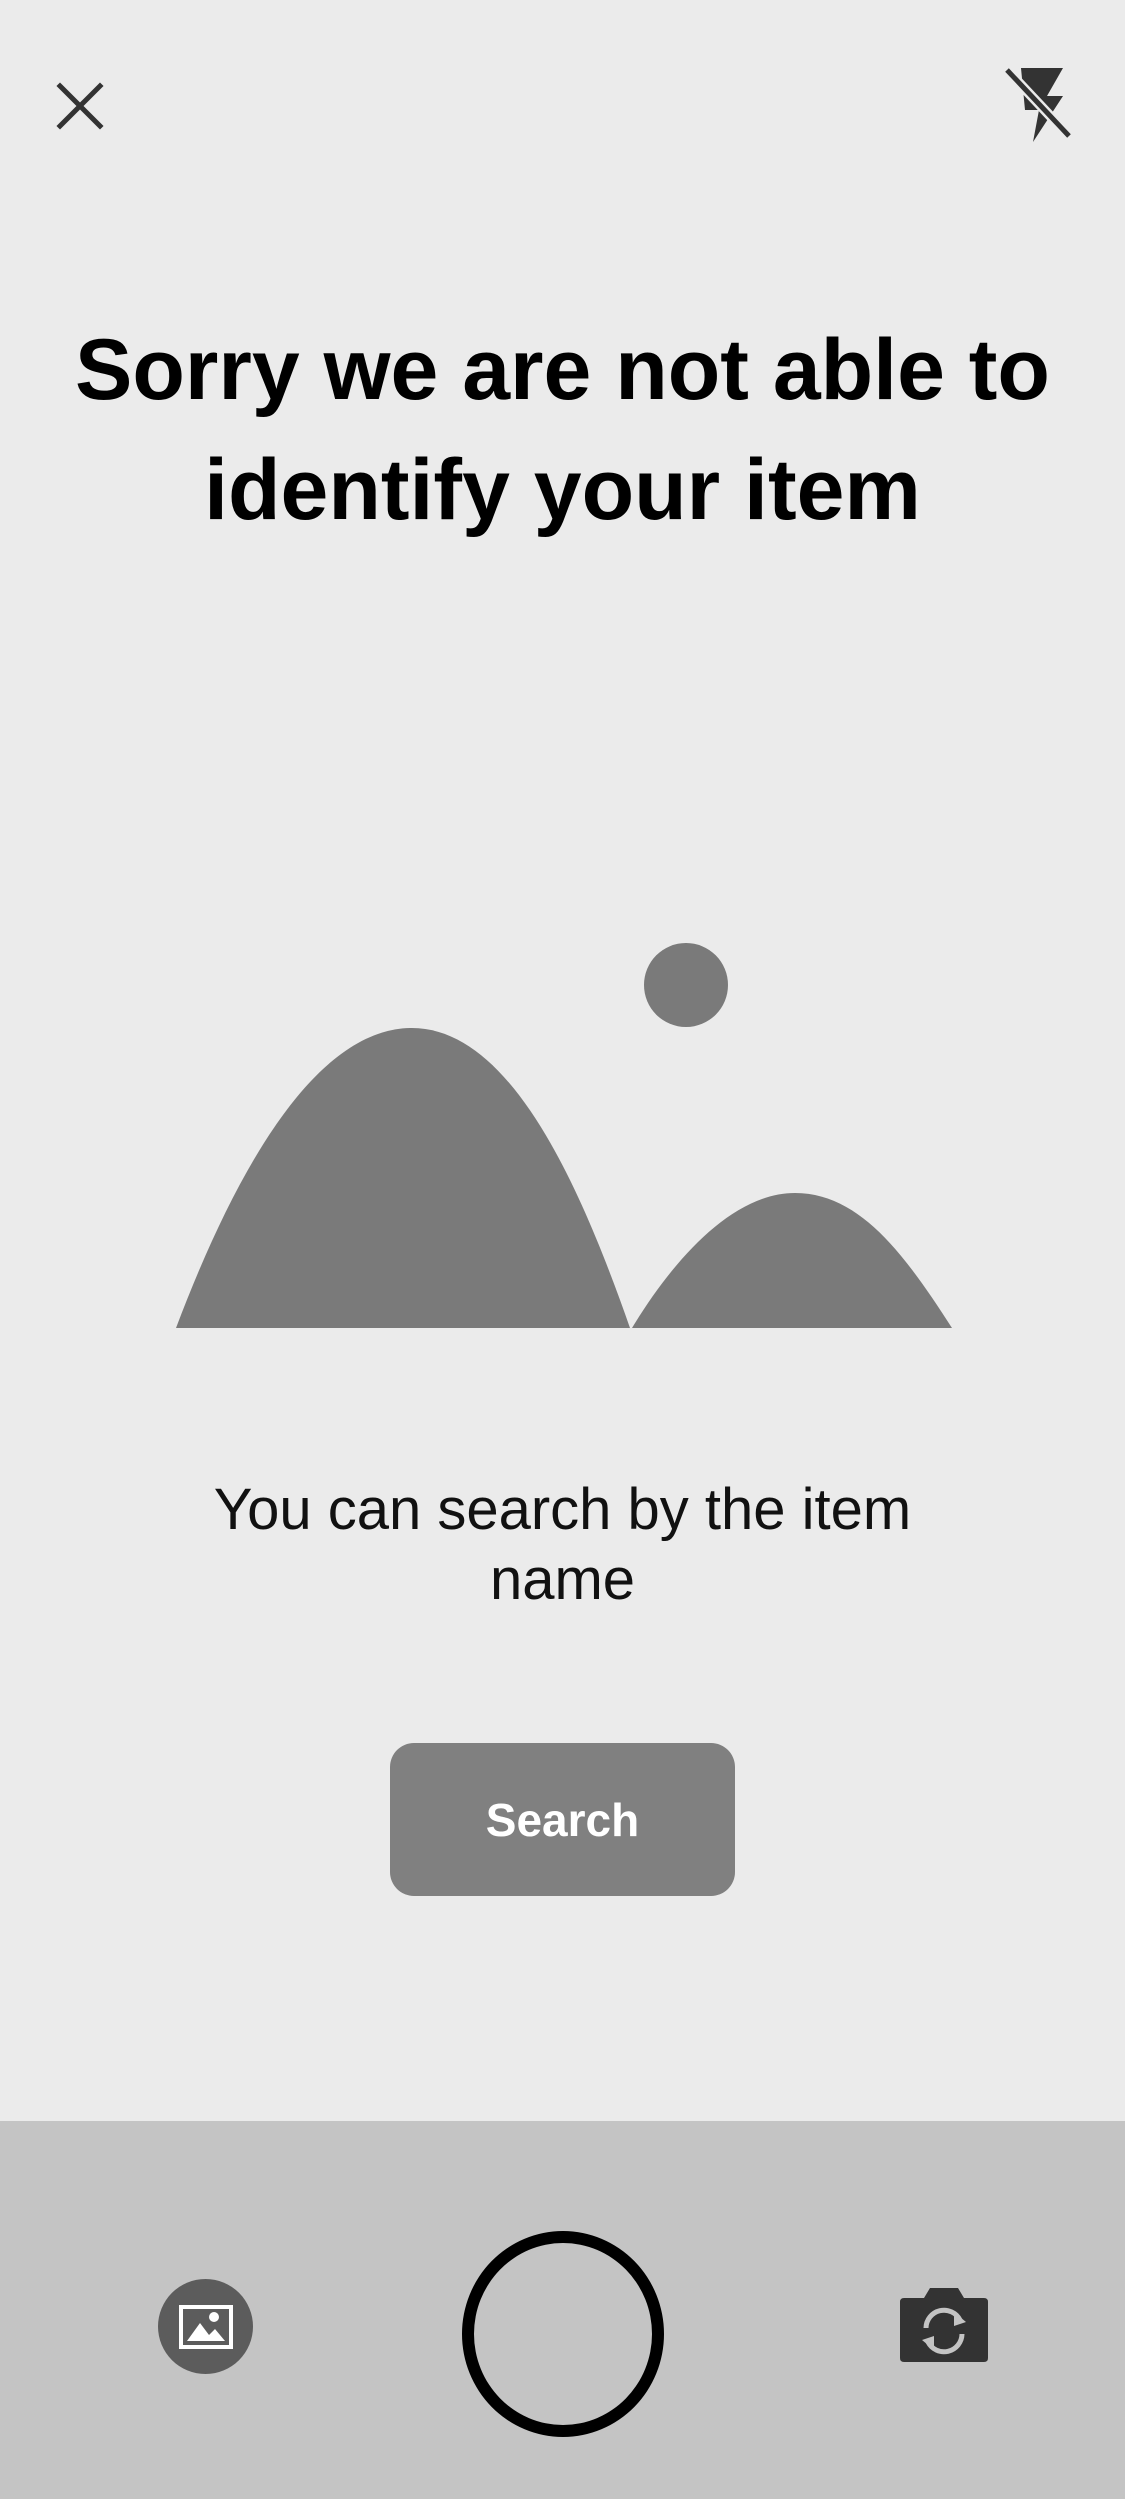  I want to click on search-button: Search, so click(562, 1819).